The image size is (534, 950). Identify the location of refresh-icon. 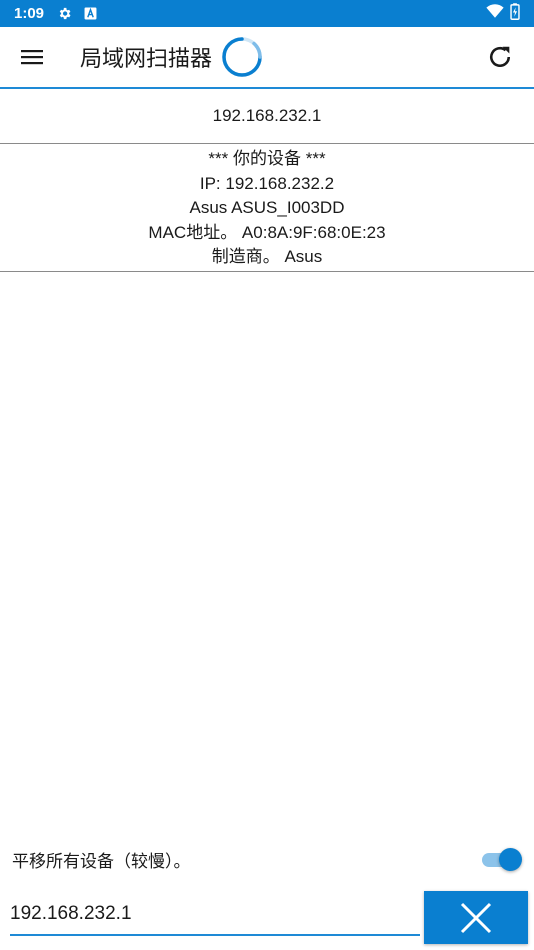
(500, 56).